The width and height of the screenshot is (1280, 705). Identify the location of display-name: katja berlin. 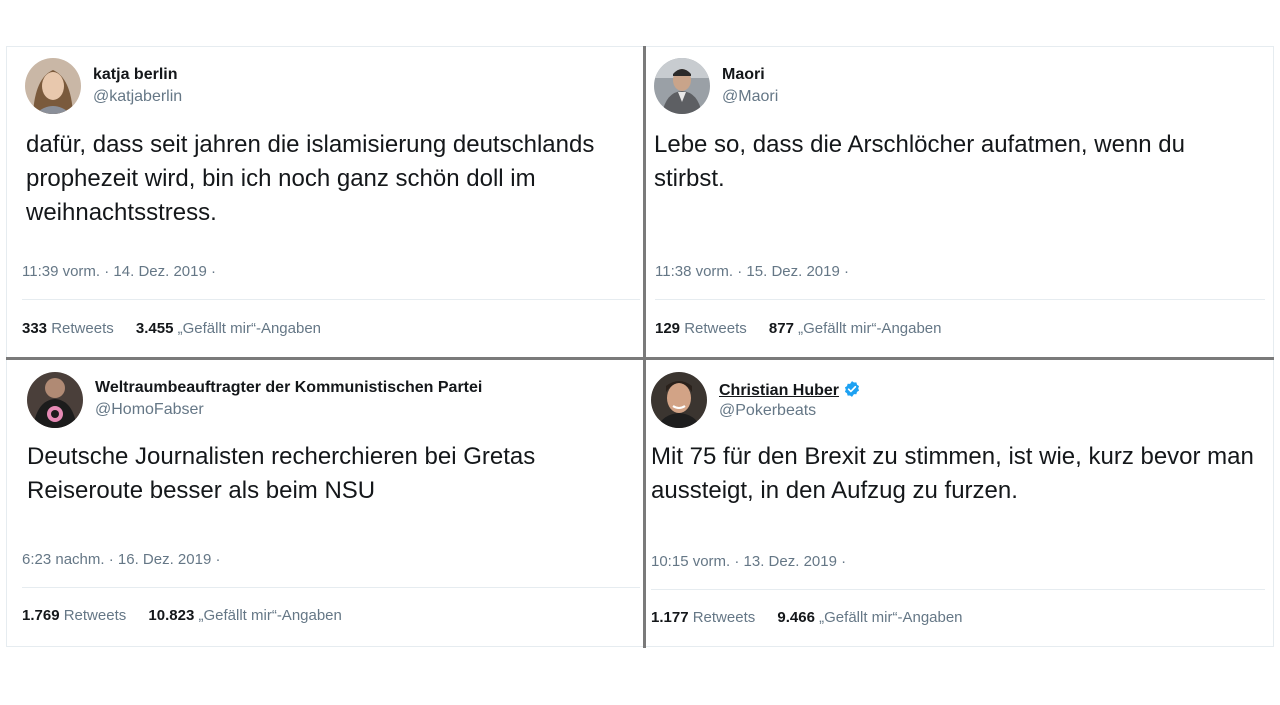
(135, 75).